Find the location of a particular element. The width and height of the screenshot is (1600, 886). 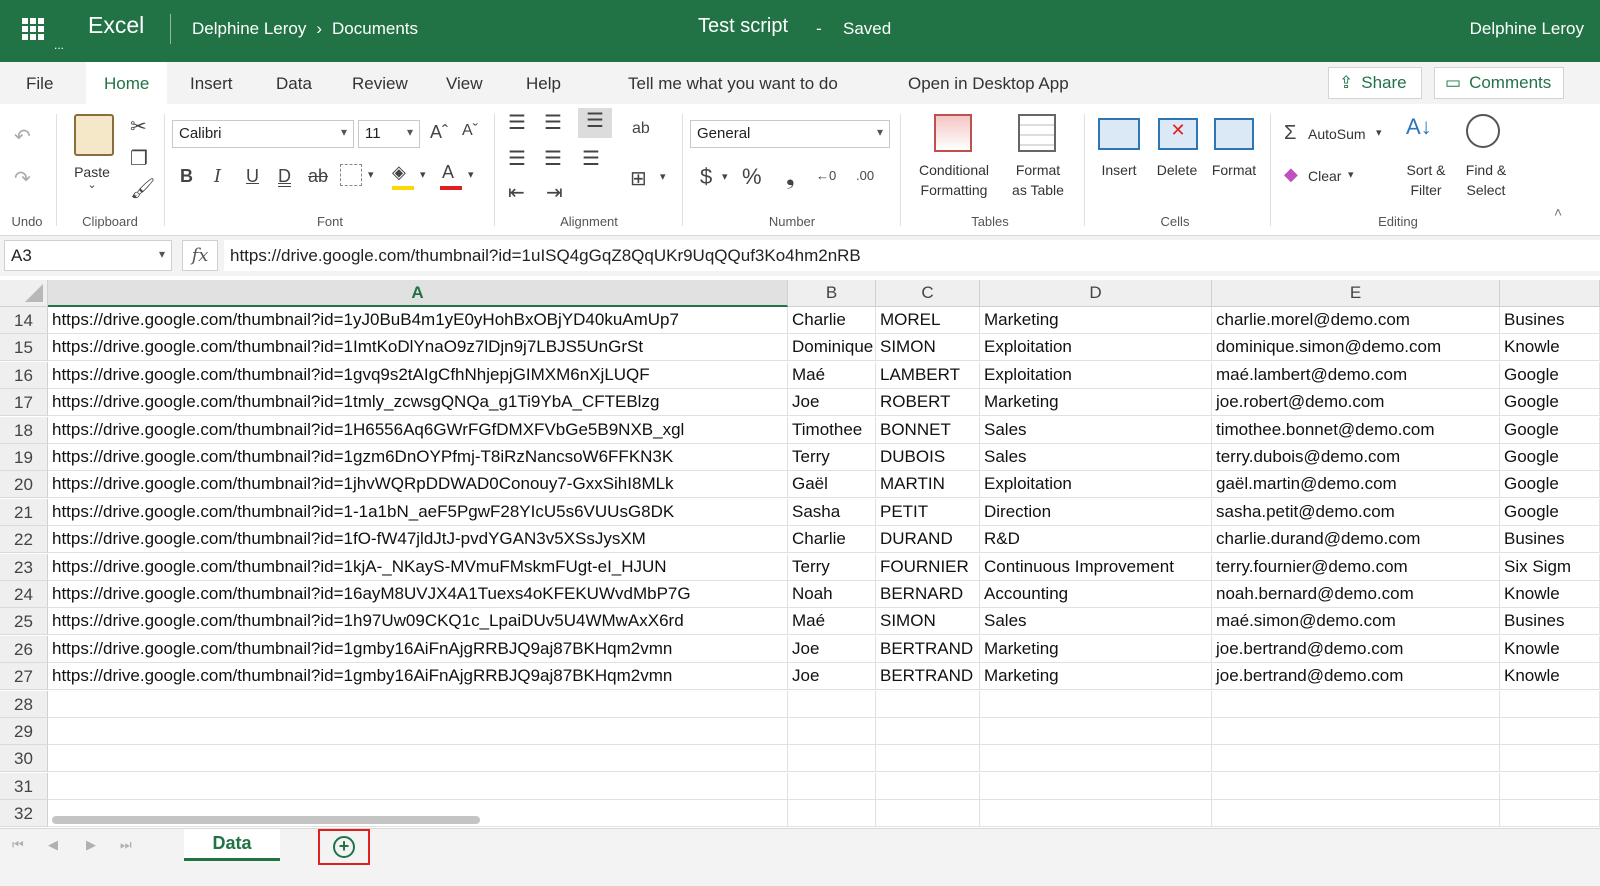

cell-c-21: PETIT is located at coordinates (928, 512).